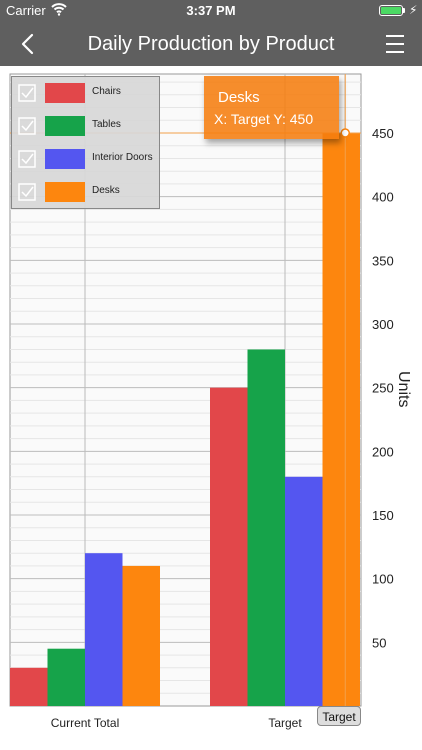  I want to click on hamburger-menu-icon, so click(395, 44).